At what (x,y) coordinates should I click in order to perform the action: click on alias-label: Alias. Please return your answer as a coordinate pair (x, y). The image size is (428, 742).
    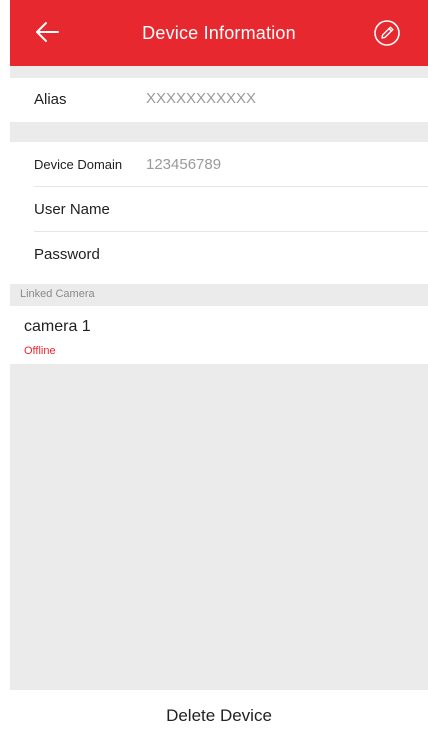
    Looking at the image, I should click on (50, 99).